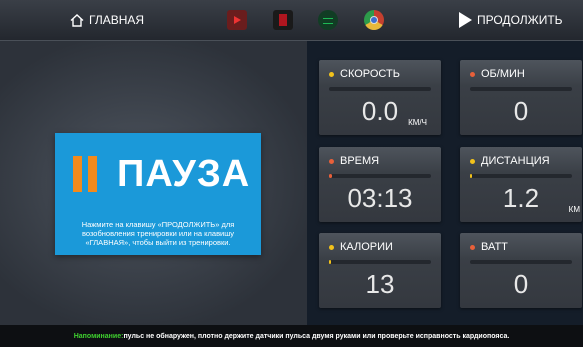 The height and width of the screenshot is (347, 583). What do you see at coordinates (380, 284) in the screenshot?
I see `calories-value: 13` at bounding box center [380, 284].